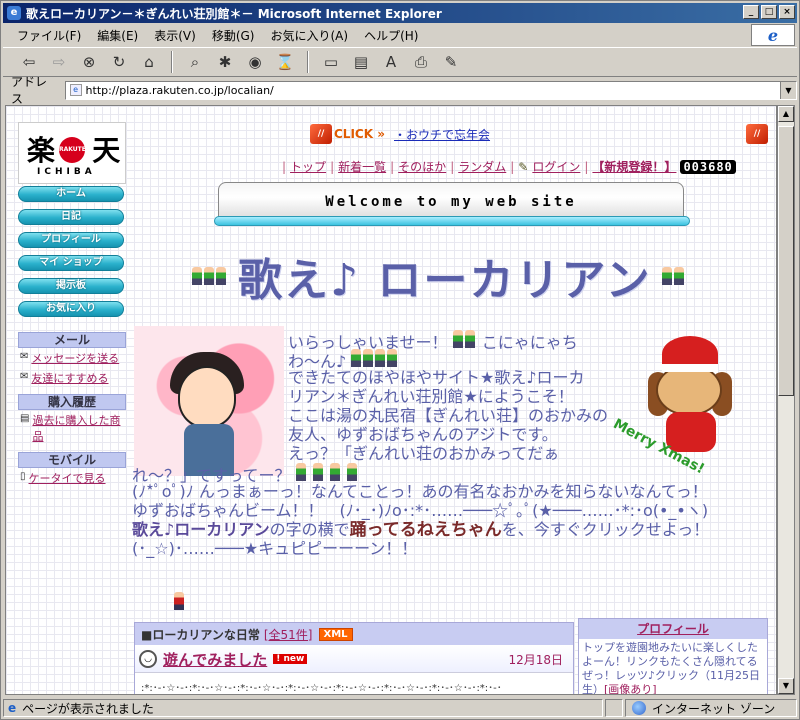  Describe the element at coordinates (71, 217) in the screenshot. I see `nav-diary: 日記` at that location.